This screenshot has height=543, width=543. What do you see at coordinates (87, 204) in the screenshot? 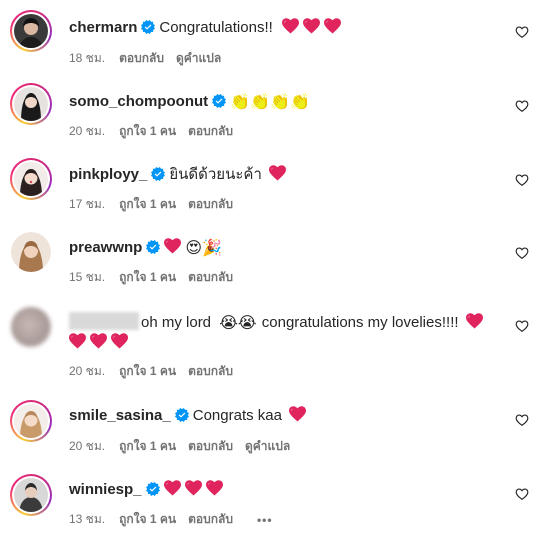
I see `comment-time: 17 ชม.` at bounding box center [87, 204].